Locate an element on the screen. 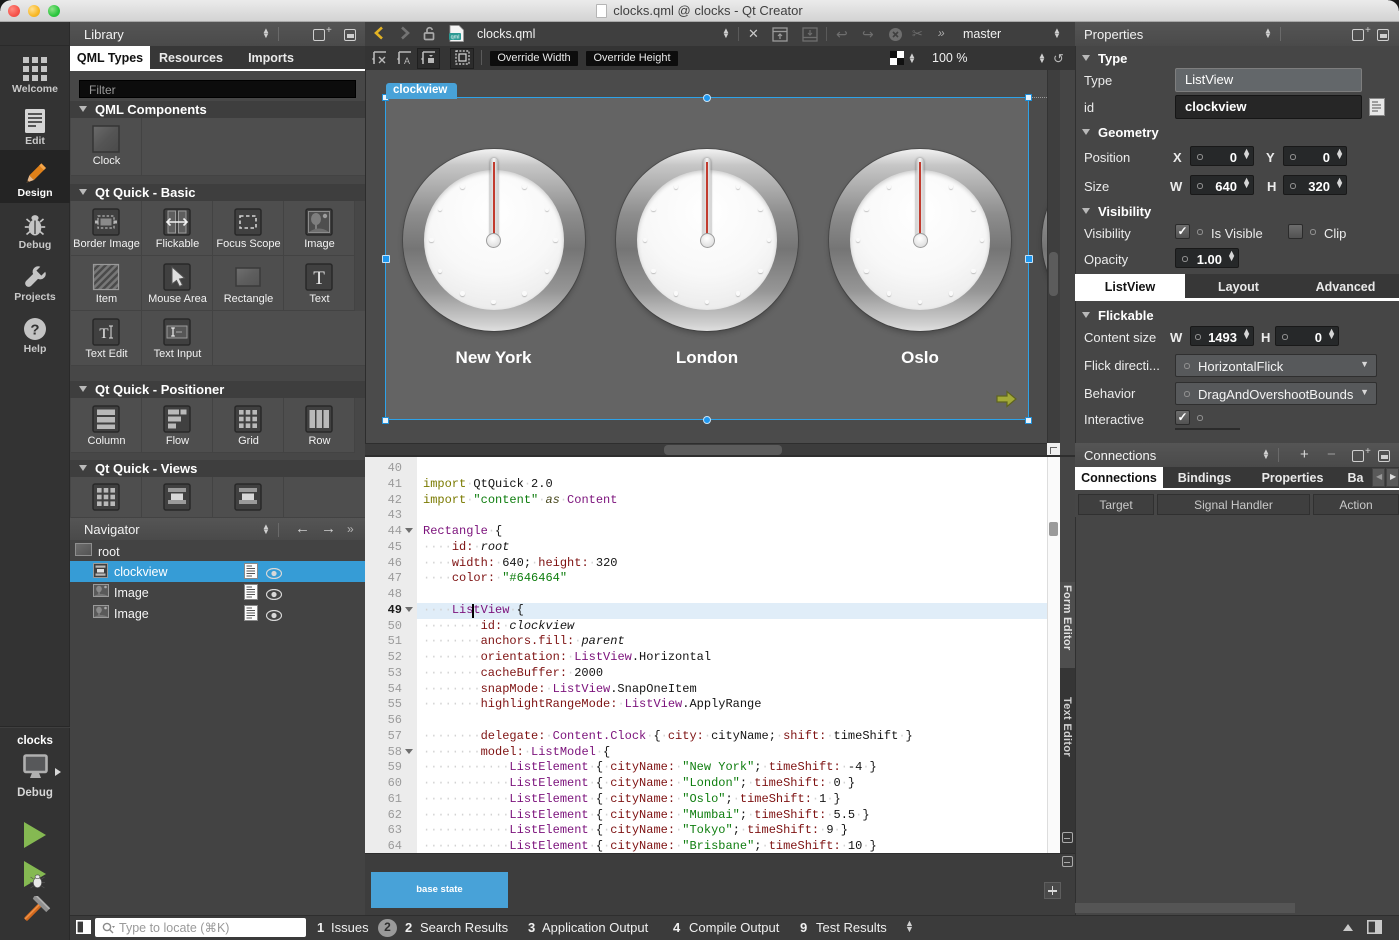  svg-text: A is located at coordinates (407, 61).